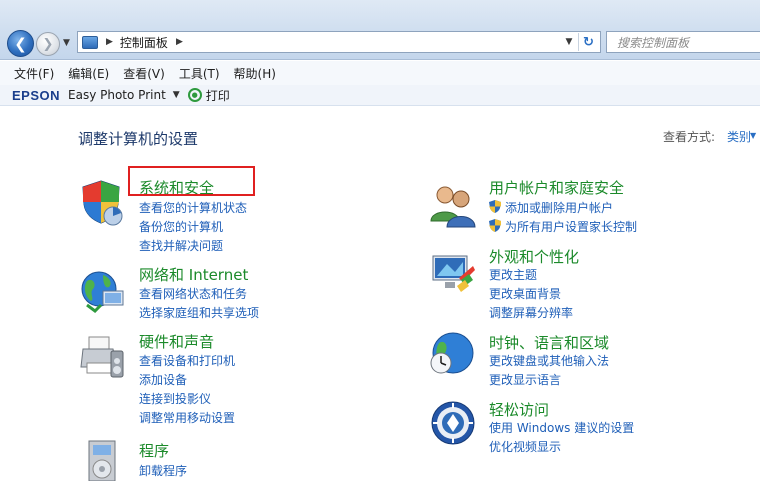  What do you see at coordinates (556, 187) in the screenshot?
I see `category-user-accounts: 用户帐户和家庭安全` at bounding box center [556, 187].